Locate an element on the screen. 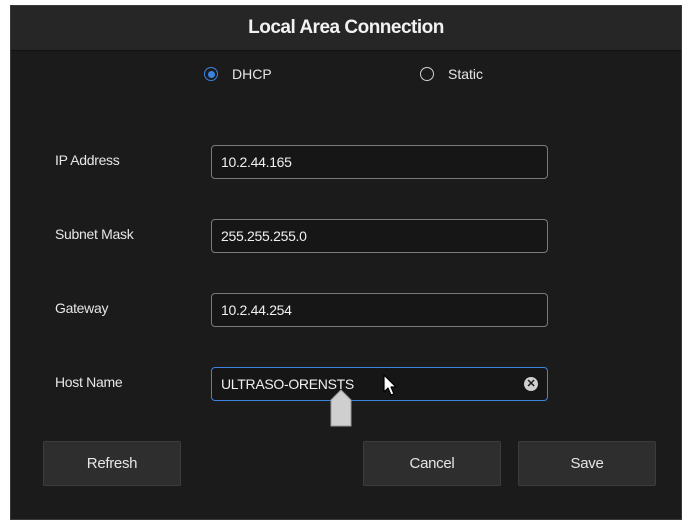 This screenshot has width=685, height=526. clear-icon: ✕ is located at coordinates (531, 384).